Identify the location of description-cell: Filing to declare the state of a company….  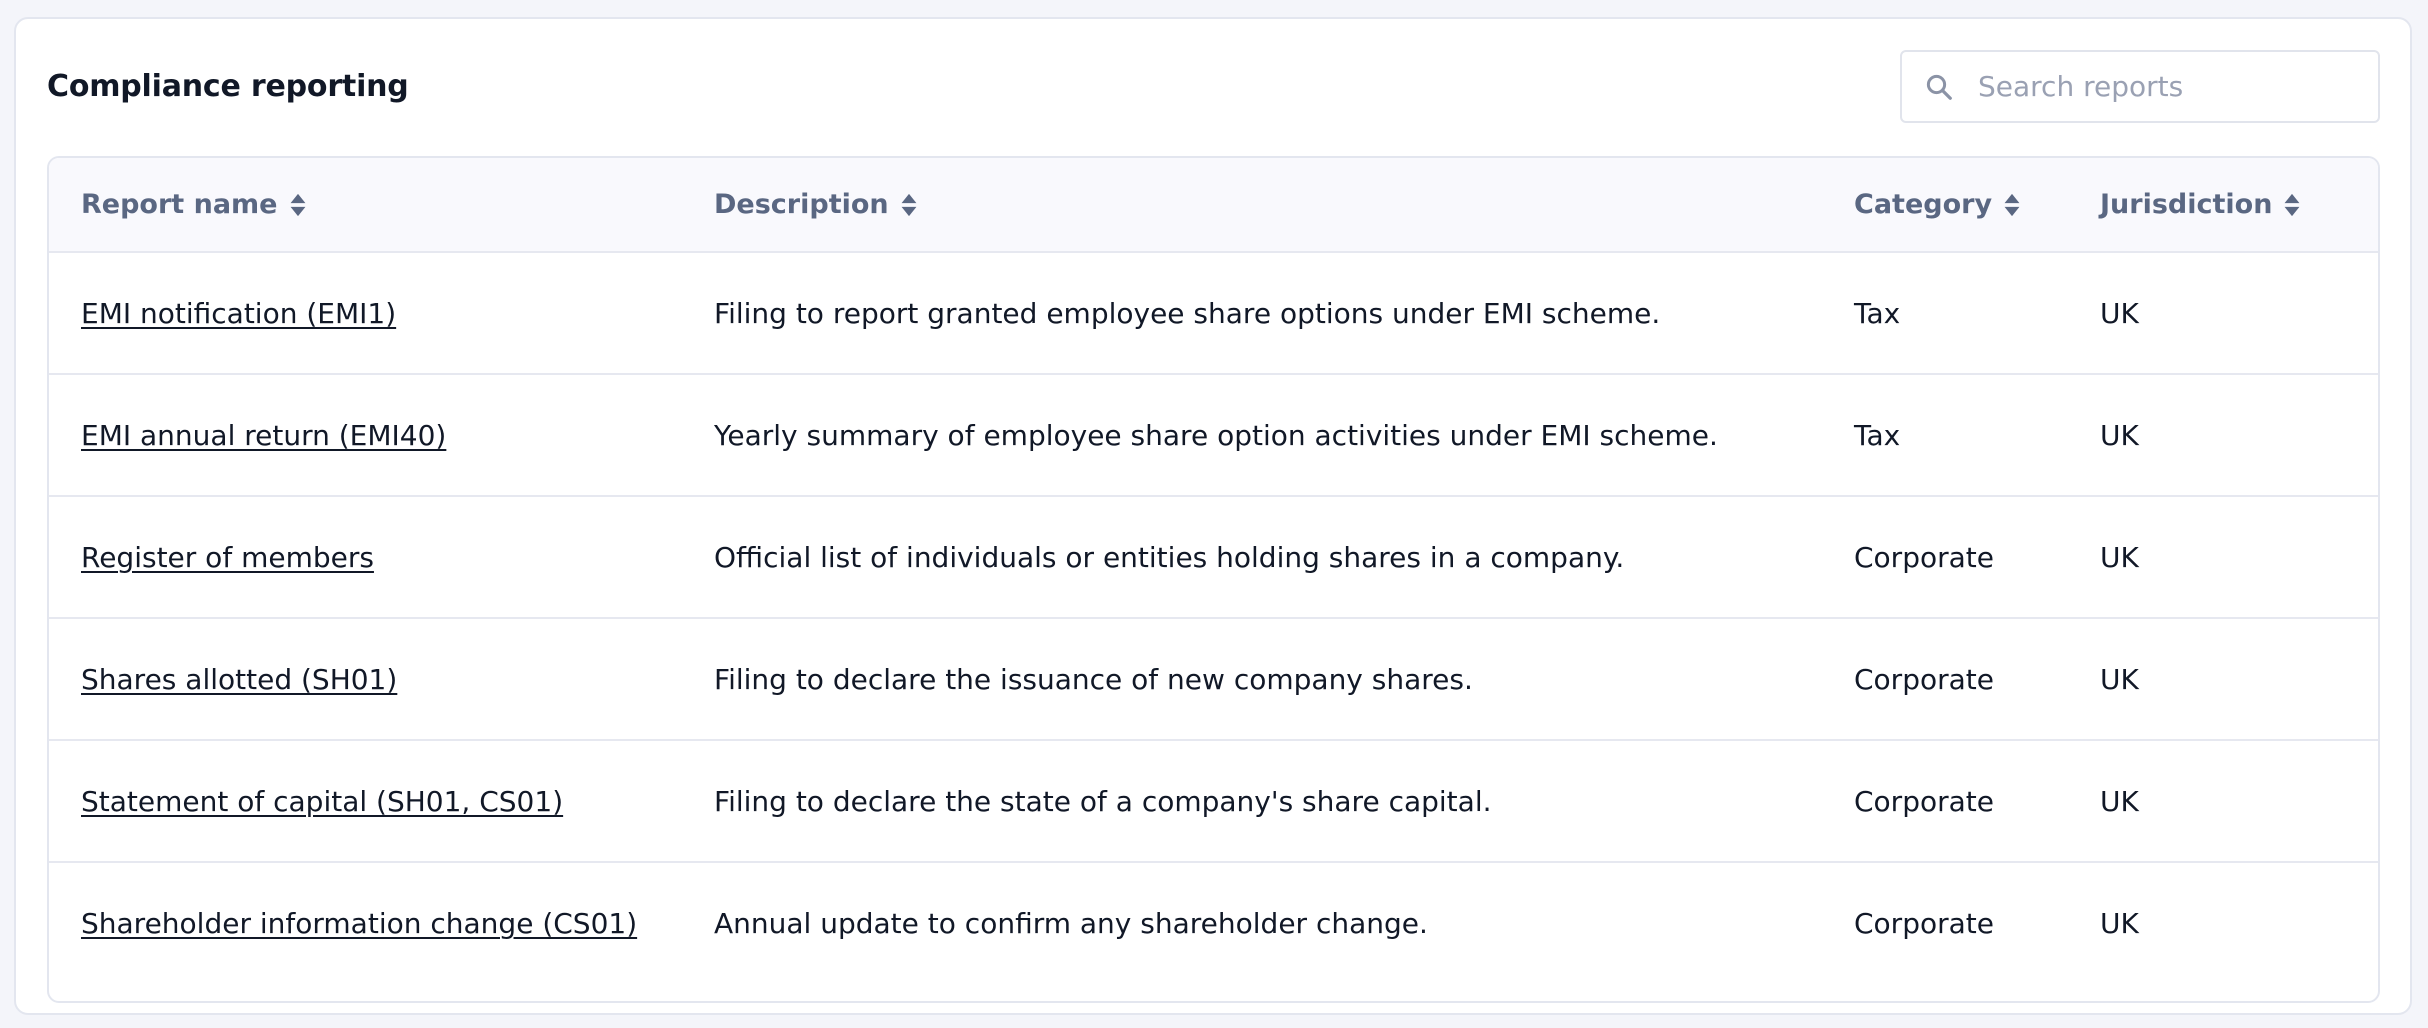
(1282, 800).